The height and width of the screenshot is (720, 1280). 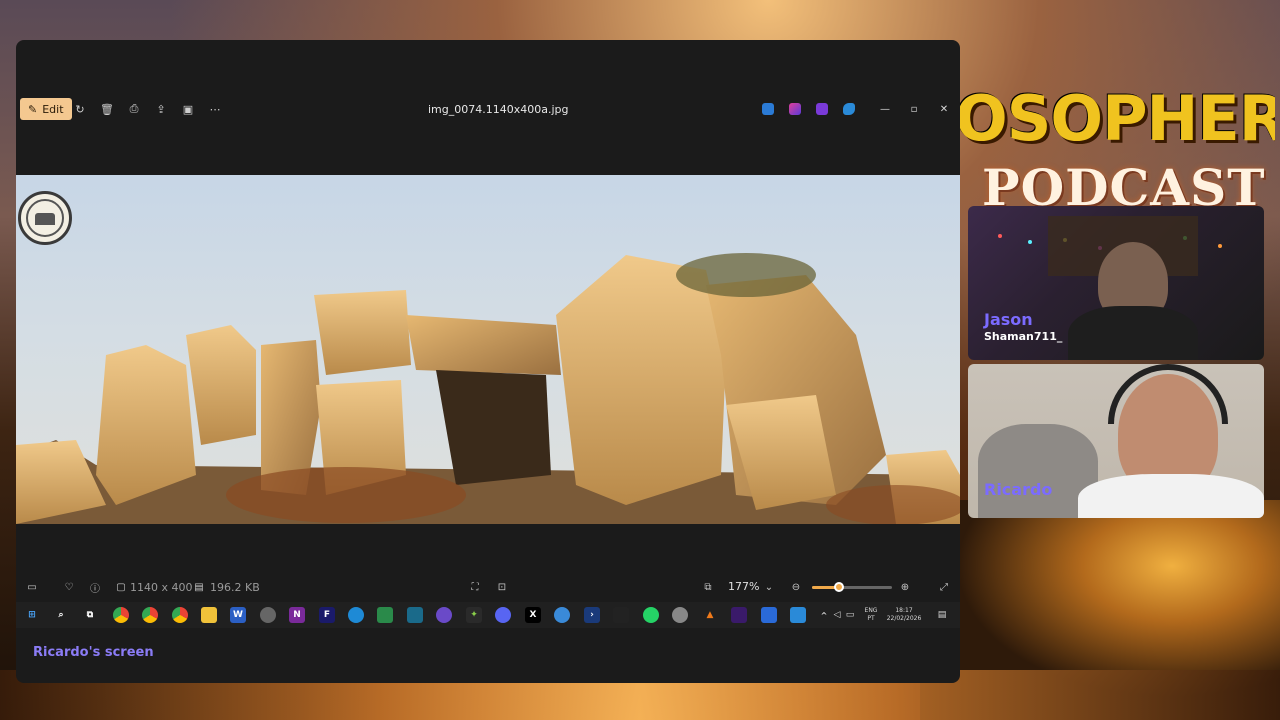 What do you see at coordinates (1168, 394) in the screenshot?
I see `headphones` at bounding box center [1168, 394].